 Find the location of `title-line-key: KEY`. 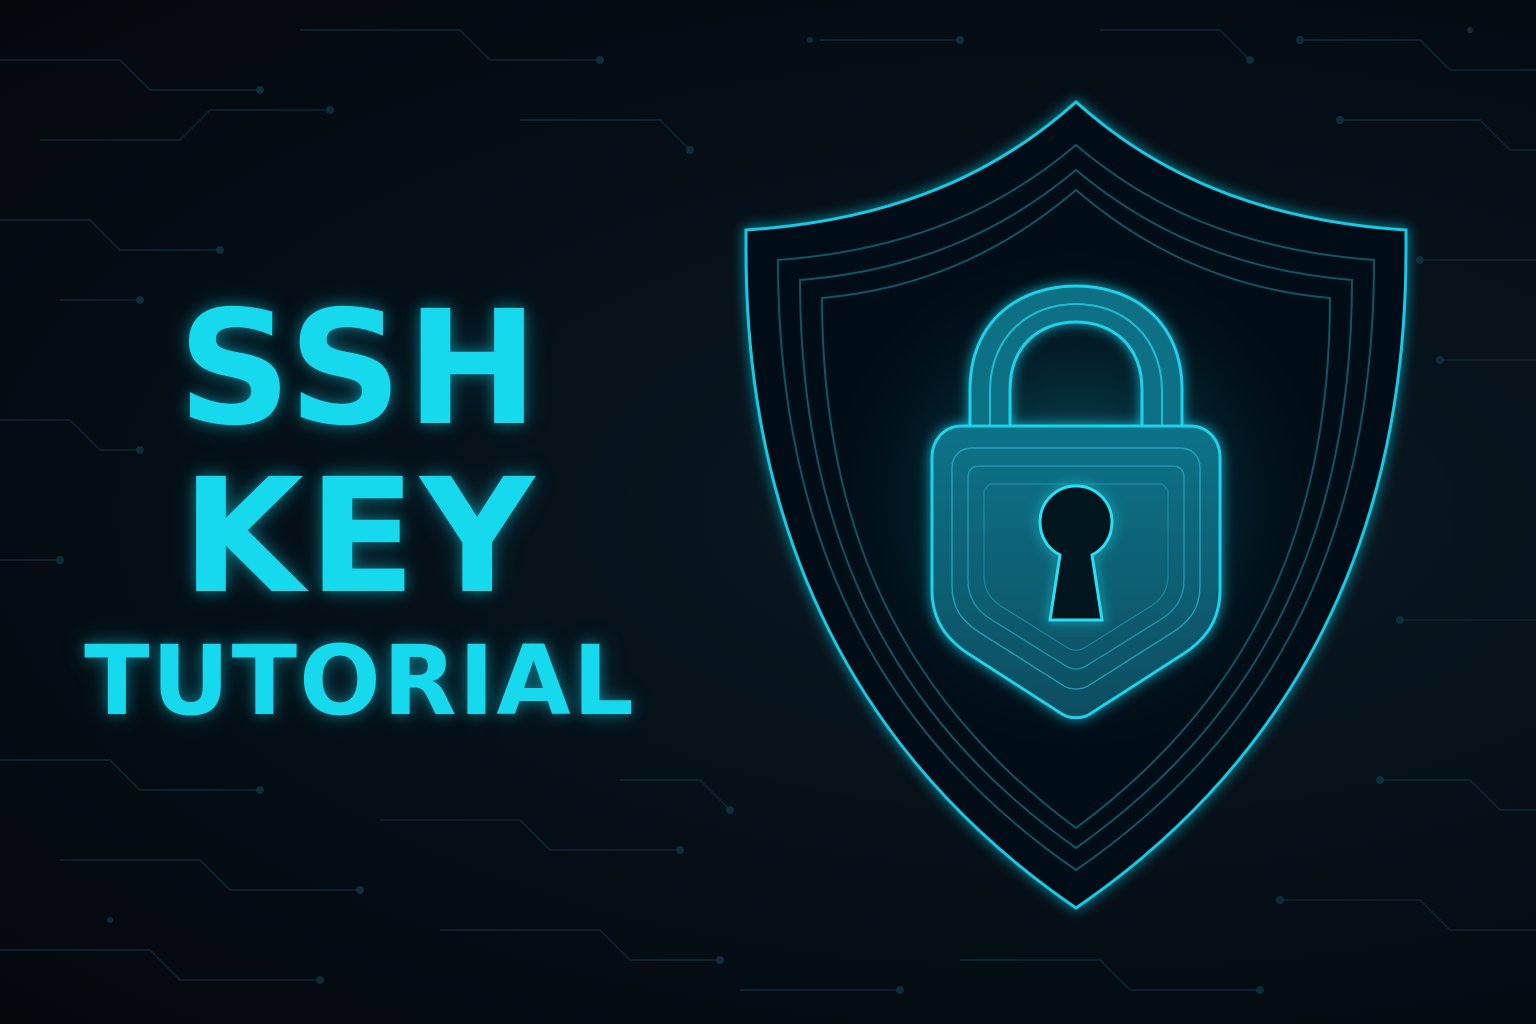

title-line-key: KEY is located at coordinates (360, 537).